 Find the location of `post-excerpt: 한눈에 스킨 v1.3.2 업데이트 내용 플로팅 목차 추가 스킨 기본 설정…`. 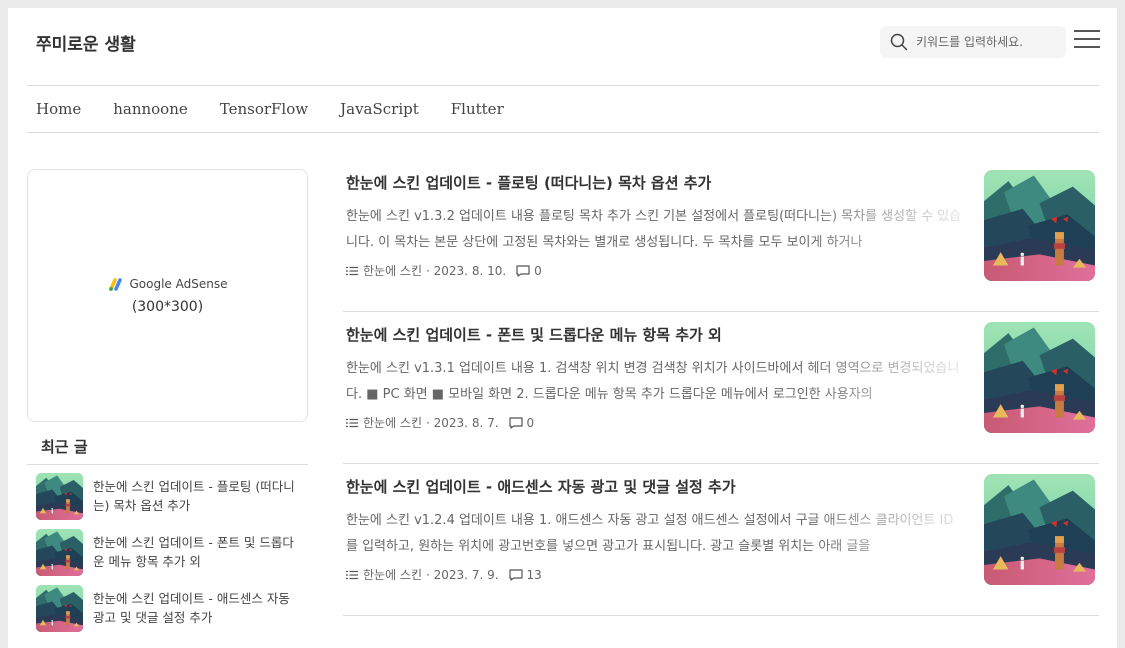

post-excerpt: 한눈에 스킨 v1.3.2 업데이트 내용 플로팅 목차 추가 스킨 기본 설정… is located at coordinates (654, 229).